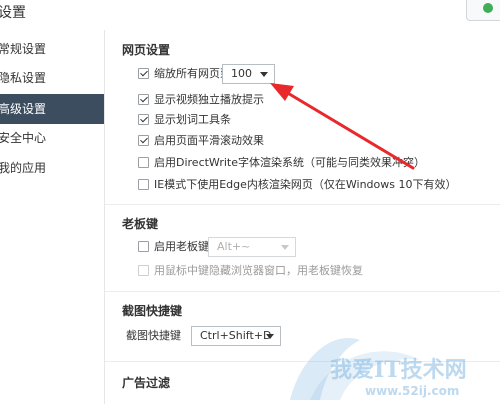 The image size is (500, 404). What do you see at coordinates (250, 15) in the screenshot?
I see `window-header: 设置` at bounding box center [250, 15].